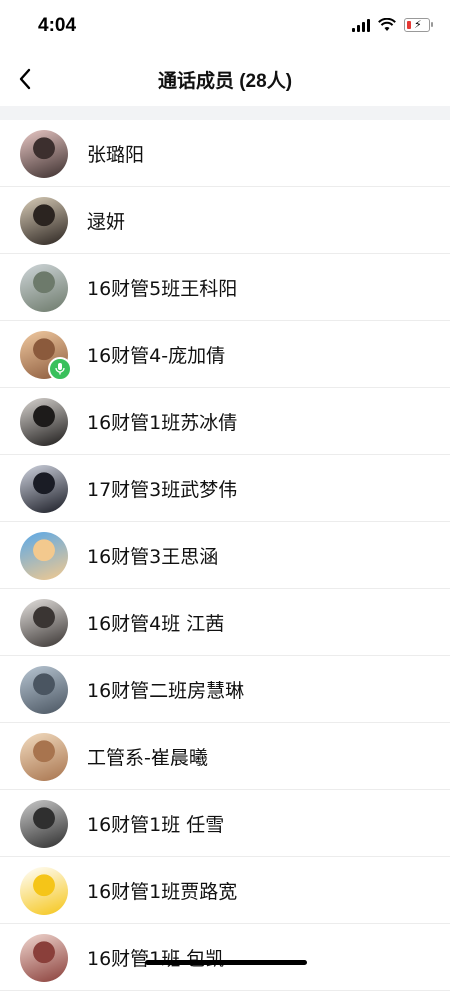  I want to click on microphone-icon, so click(60, 368).